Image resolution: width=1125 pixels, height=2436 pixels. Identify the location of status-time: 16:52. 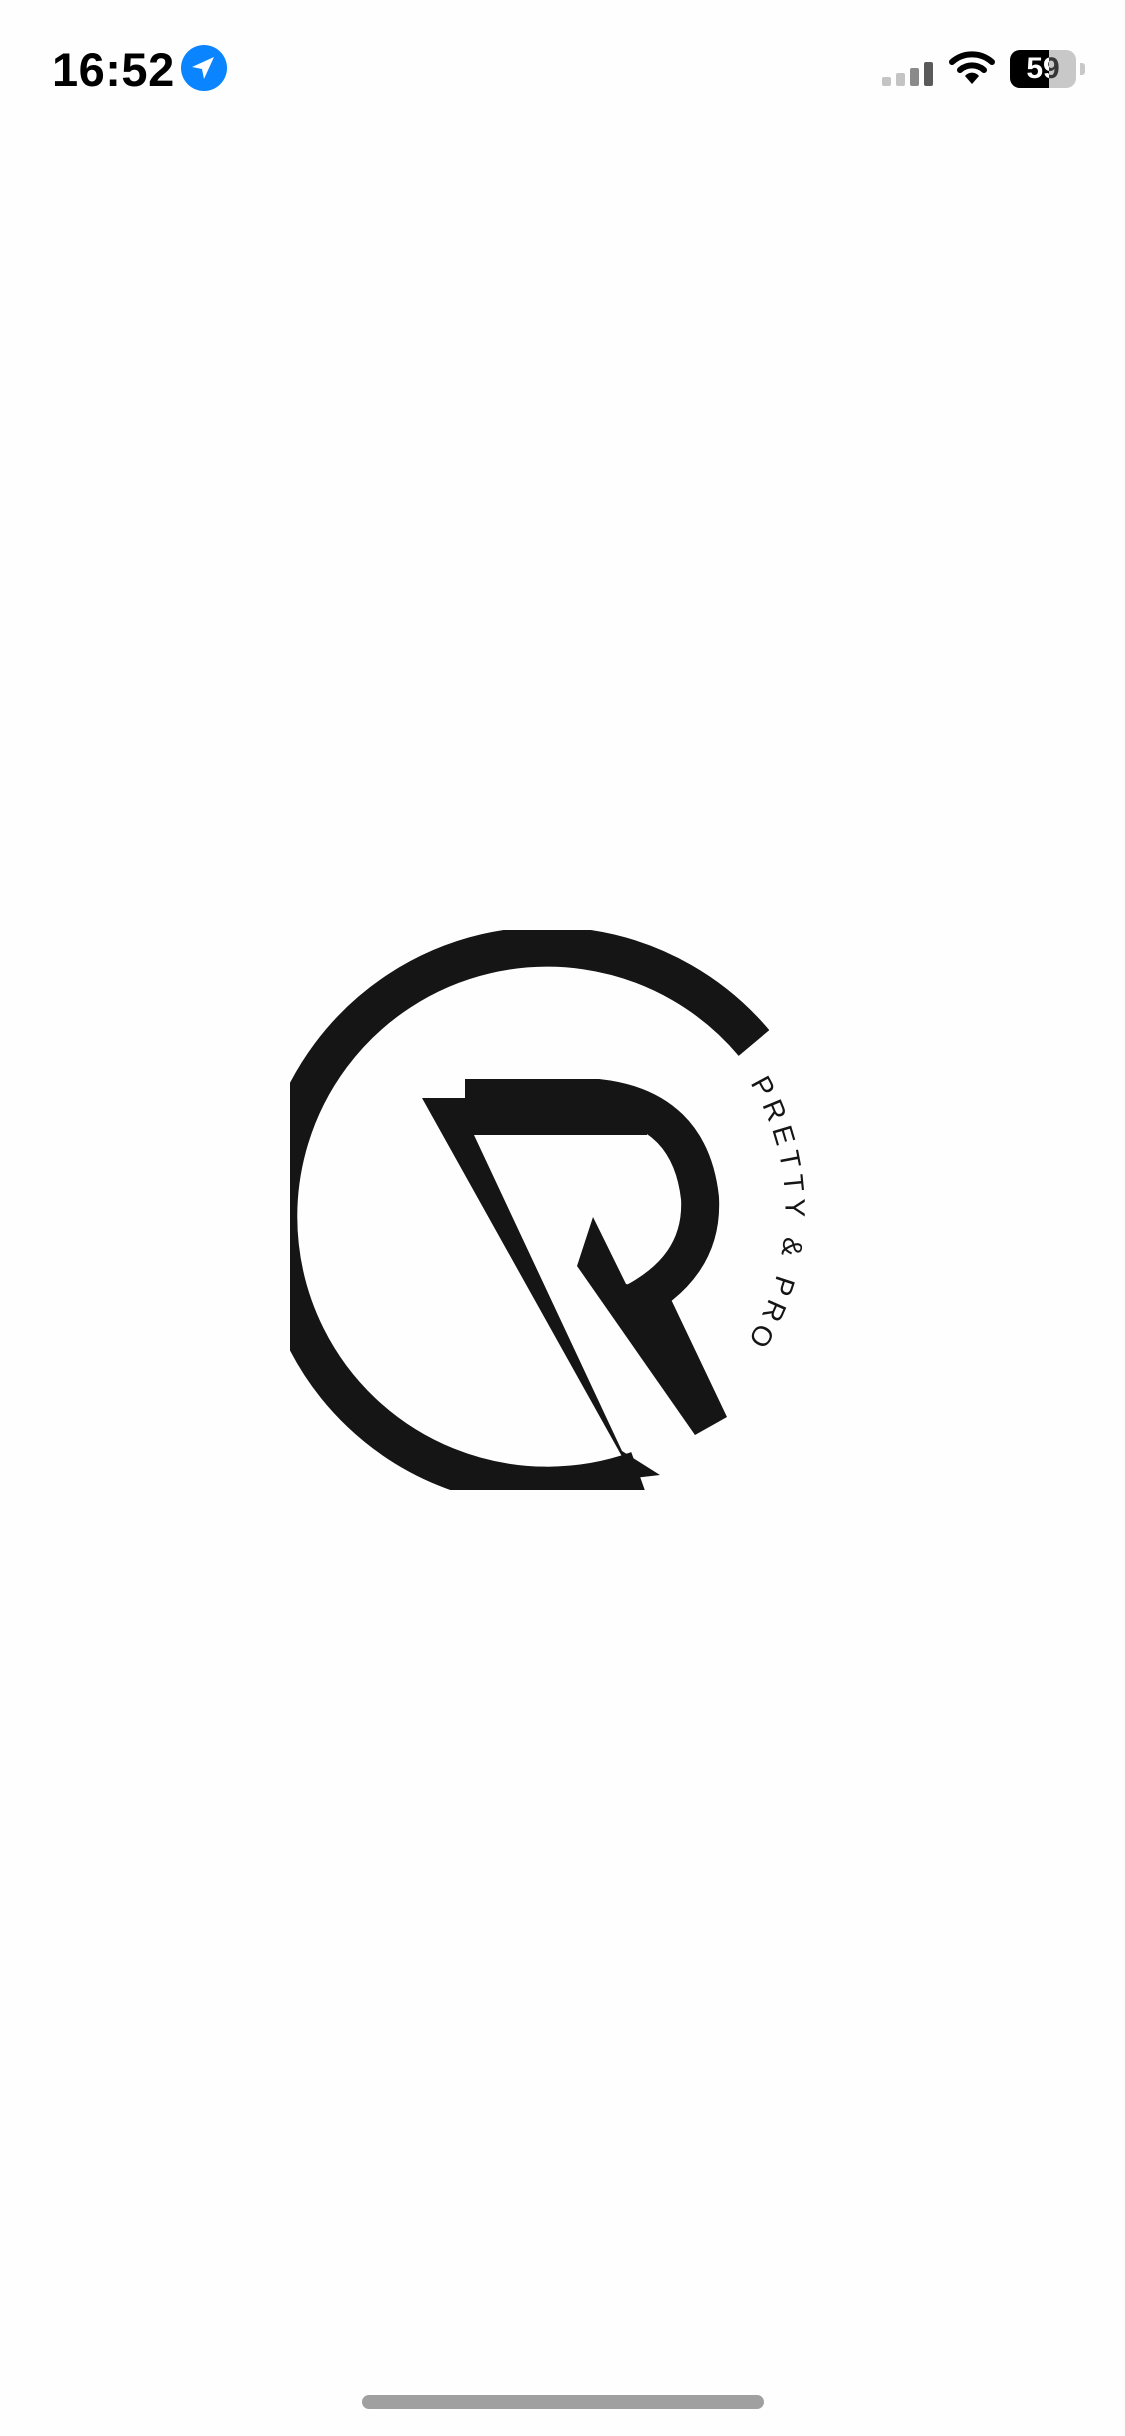
(113, 69).